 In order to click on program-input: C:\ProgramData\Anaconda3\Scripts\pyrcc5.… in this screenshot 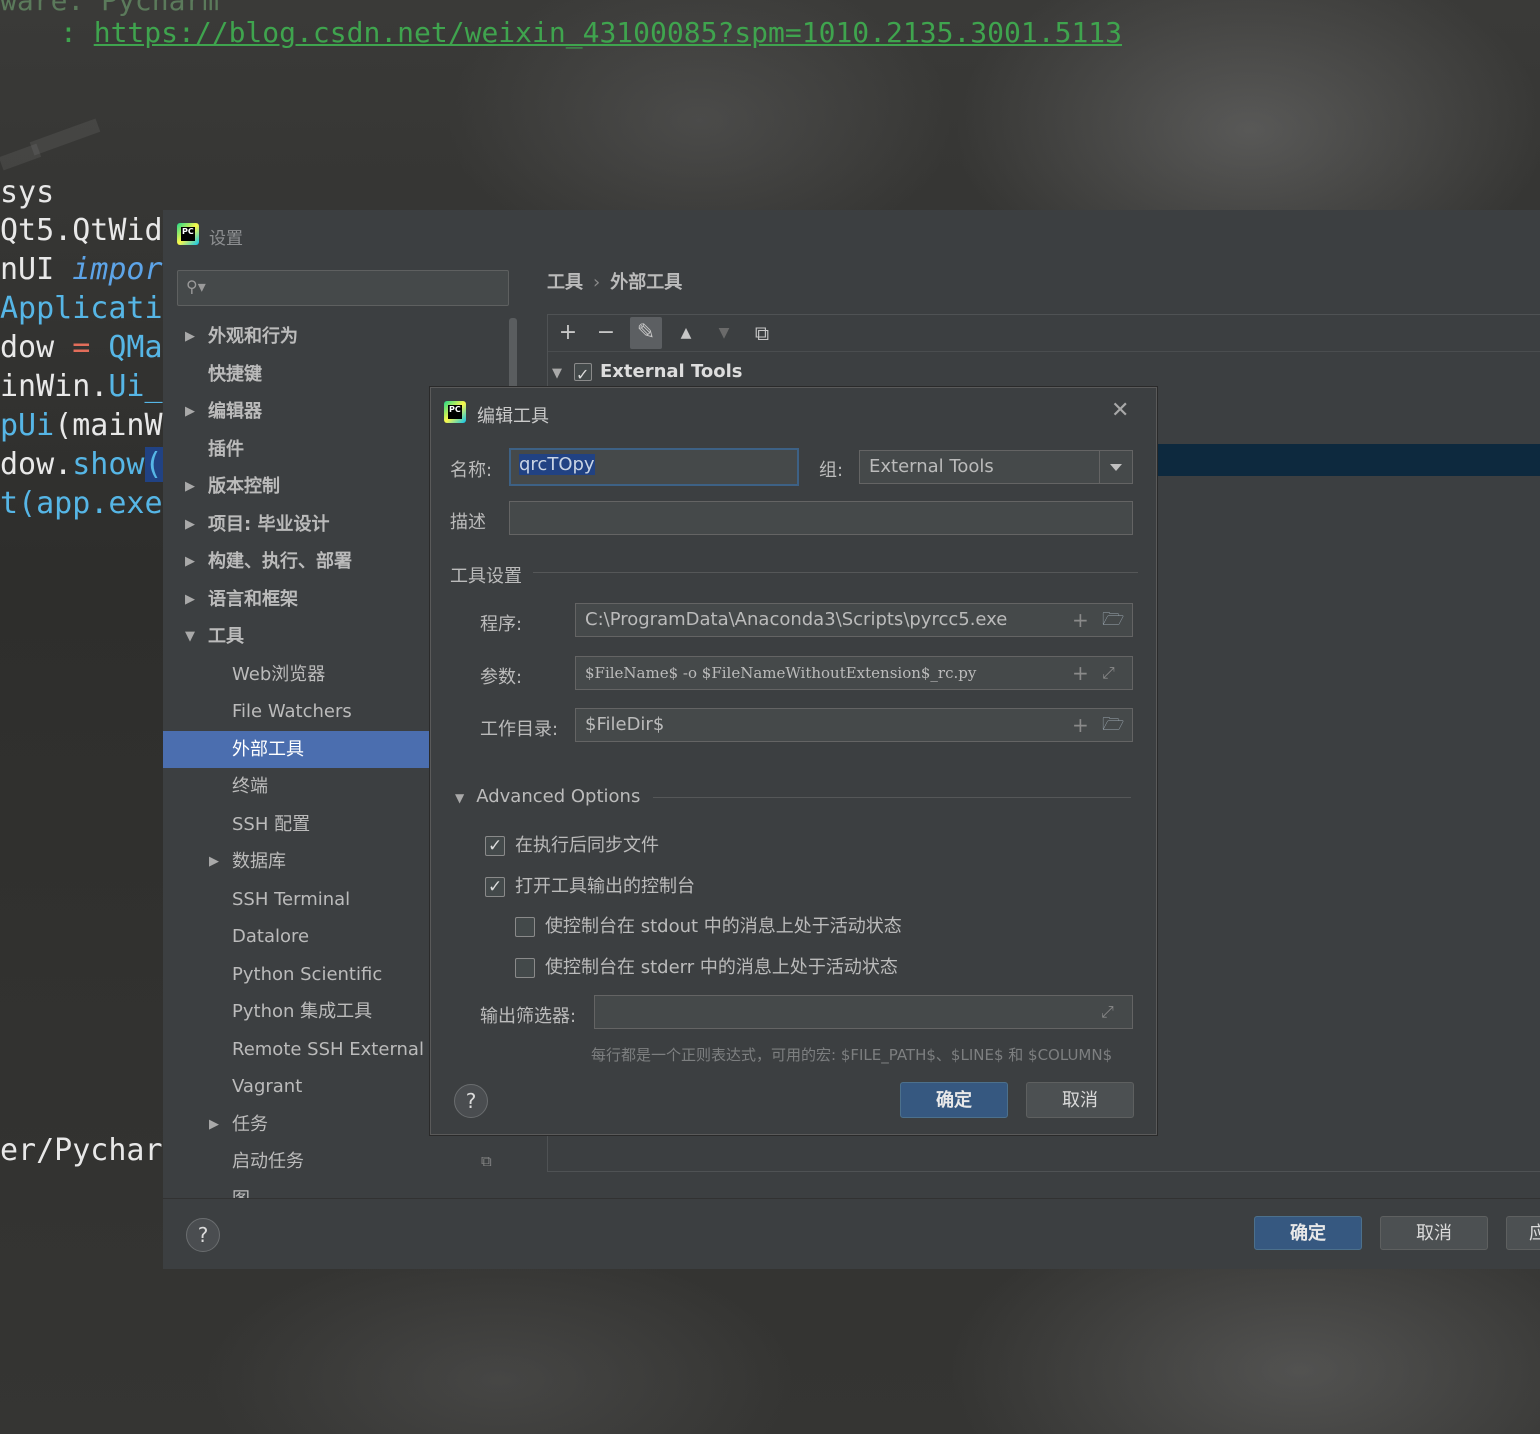, I will do `click(854, 620)`.